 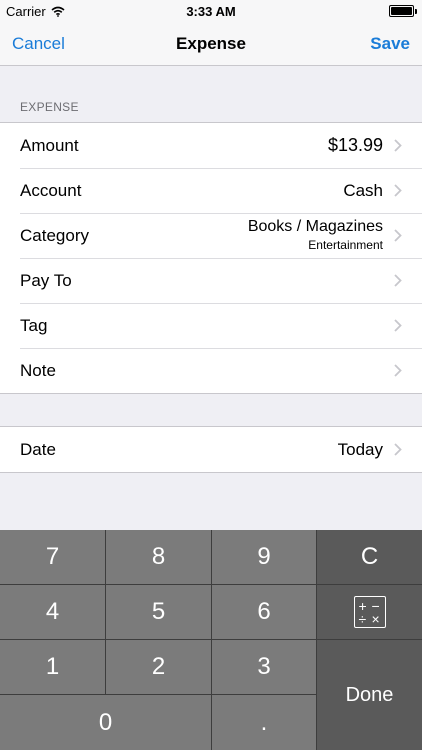 What do you see at coordinates (360, 449) in the screenshot?
I see `date-value: Today` at bounding box center [360, 449].